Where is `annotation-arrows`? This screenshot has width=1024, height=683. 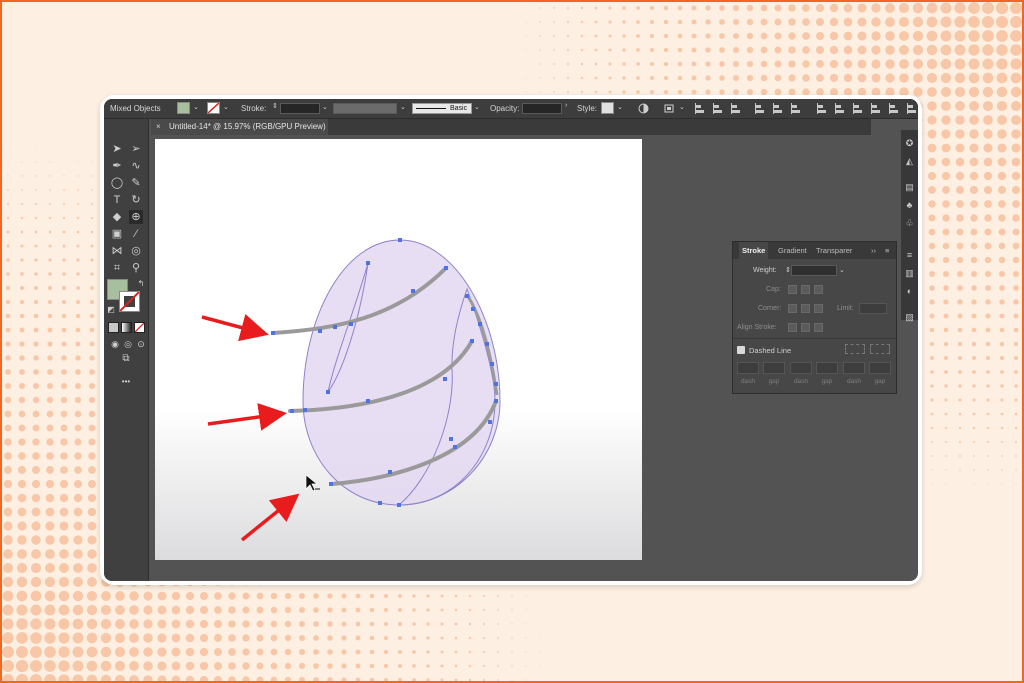 annotation-arrows is located at coordinates (250, 428).